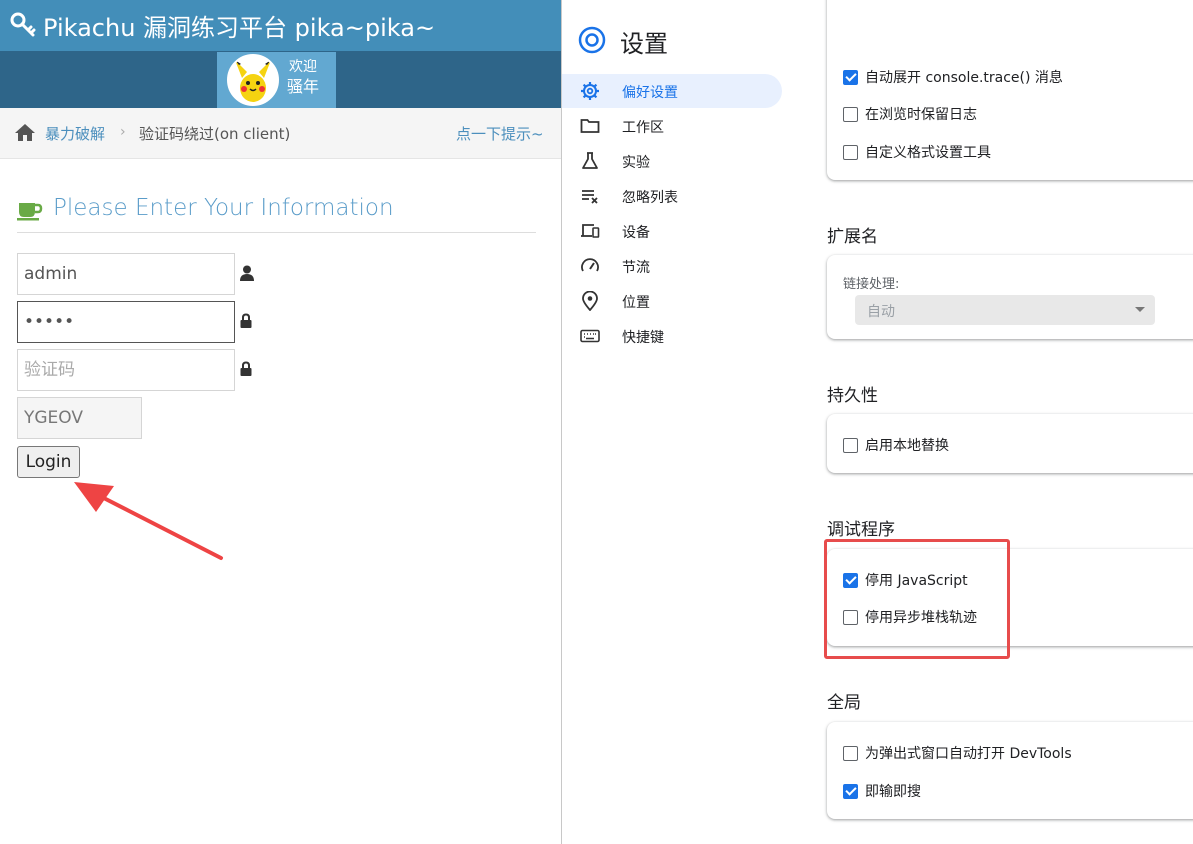  What do you see at coordinates (893, 792) in the screenshot?
I see `setting-label: 即输即搜` at bounding box center [893, 792].